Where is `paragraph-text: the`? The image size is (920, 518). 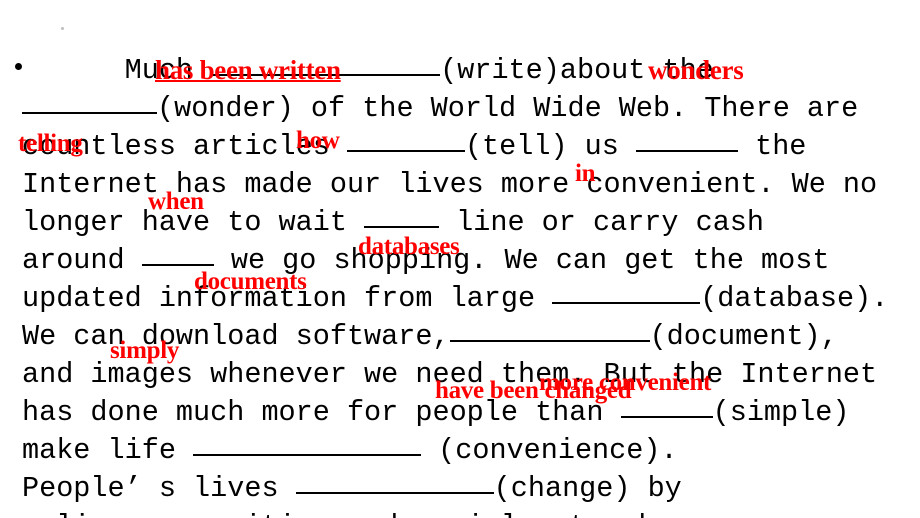
paragraph-text: the is located at coordinates (772, 146).